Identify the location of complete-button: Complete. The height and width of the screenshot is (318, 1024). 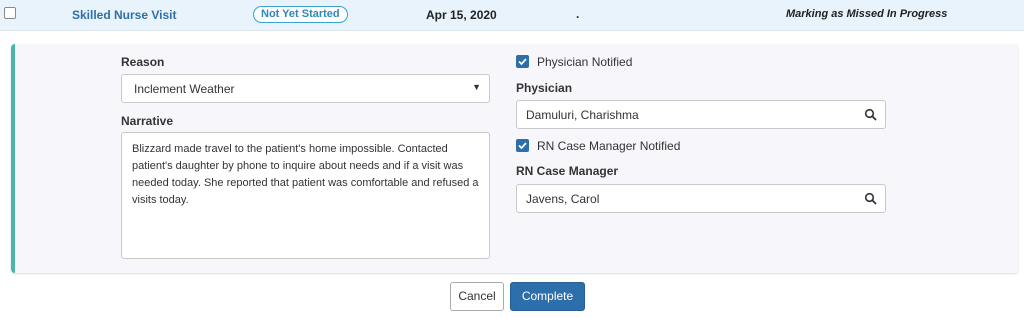
(547, 296).